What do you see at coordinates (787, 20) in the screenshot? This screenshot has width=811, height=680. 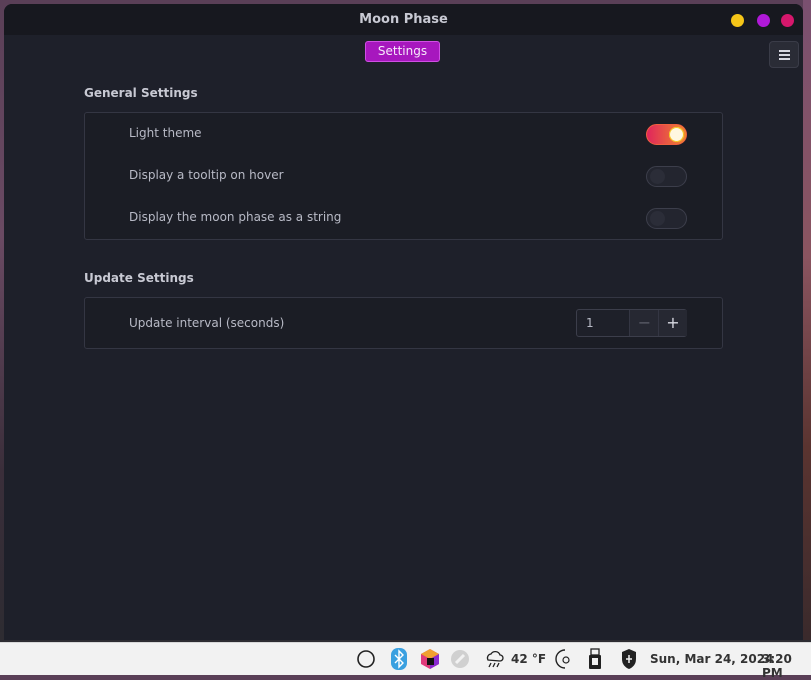 I see `close-button` at bounding box center [787, 20].